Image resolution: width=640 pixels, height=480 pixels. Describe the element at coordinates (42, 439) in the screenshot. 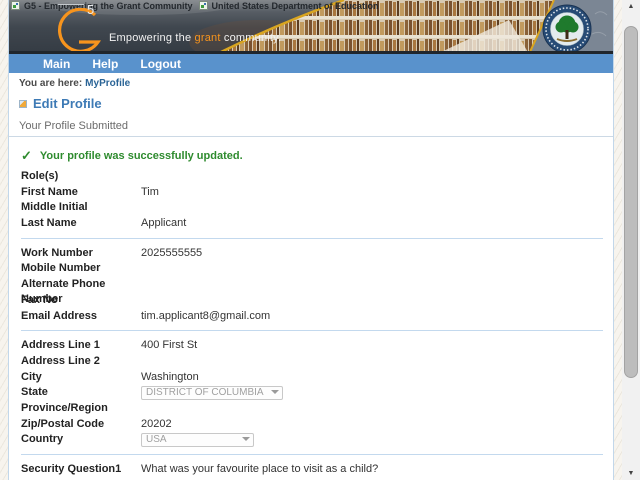

I see `field-label: Country` at that location.